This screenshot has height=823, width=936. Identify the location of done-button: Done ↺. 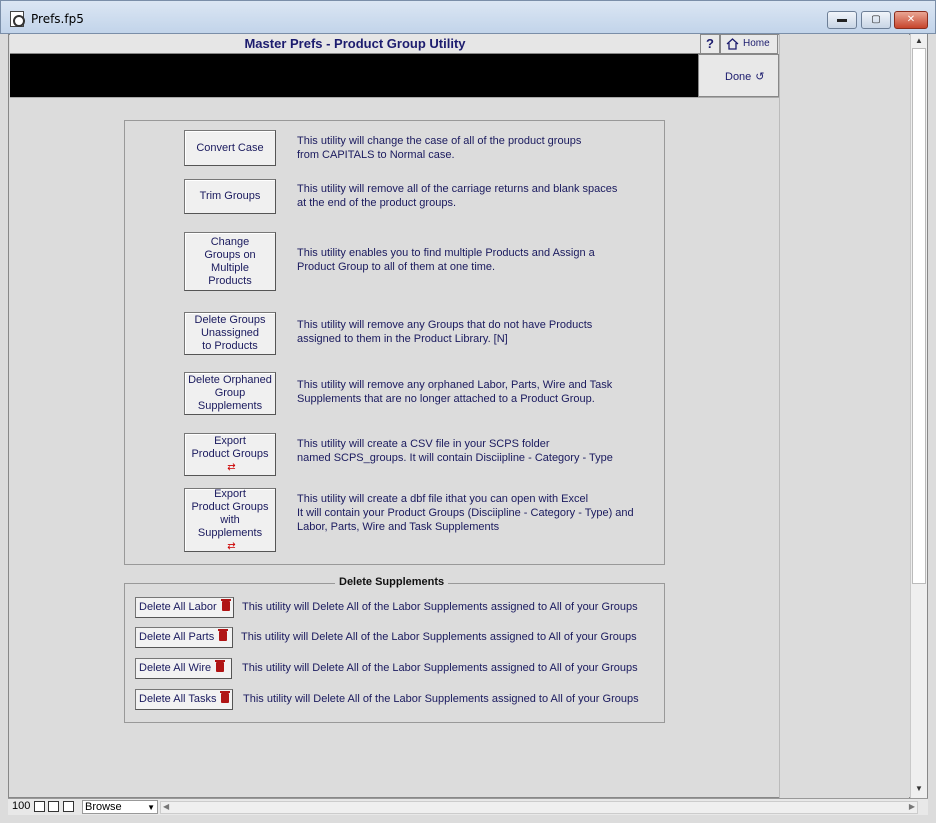
(745, 76).